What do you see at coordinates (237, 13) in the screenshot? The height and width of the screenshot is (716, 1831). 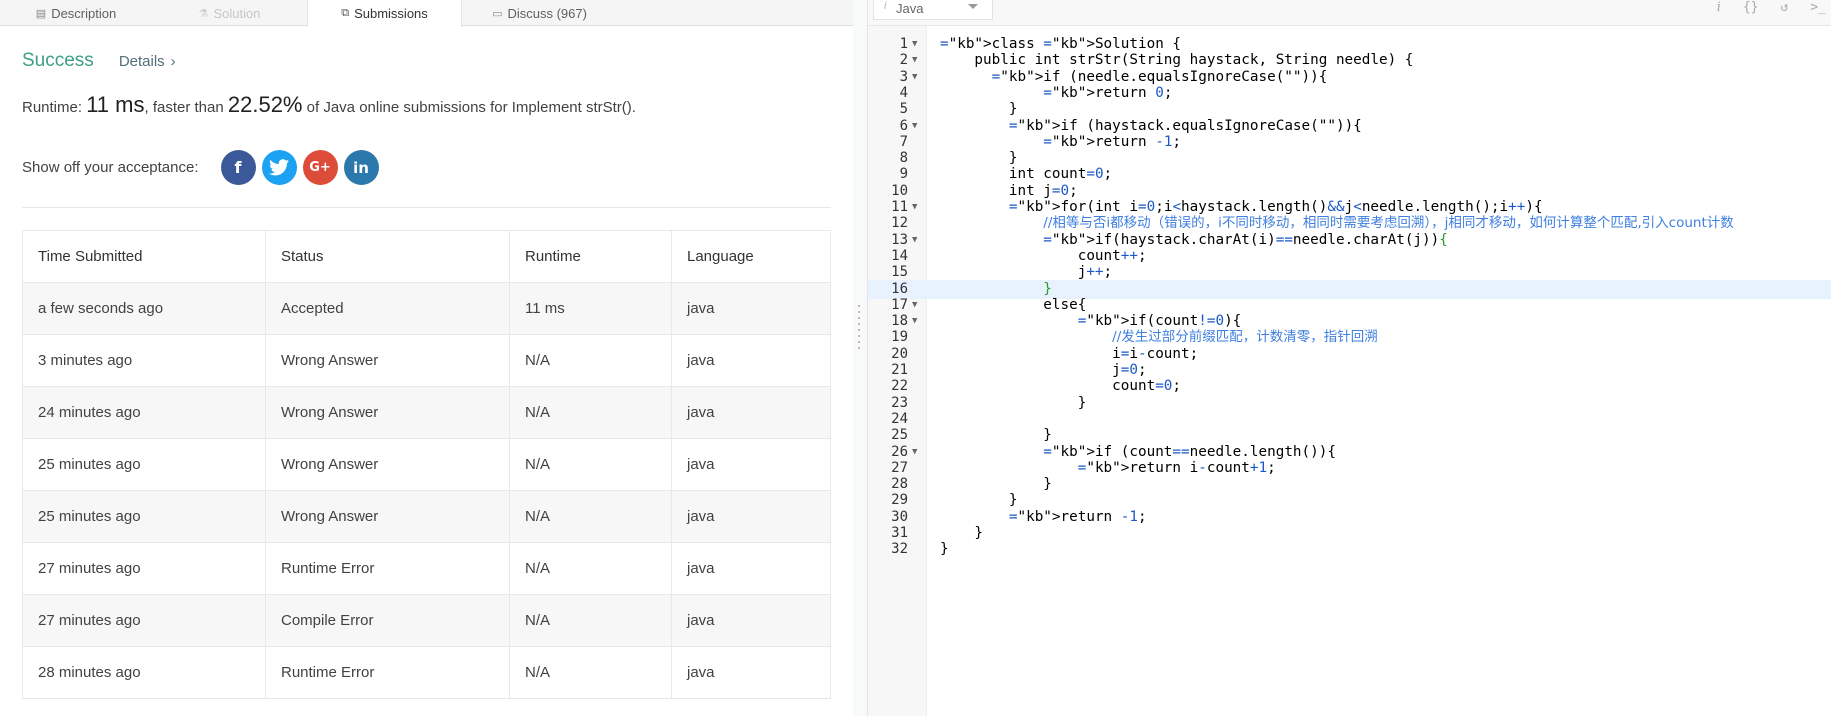 I see `tab-label: Solution` at bounding box center [237, 13].